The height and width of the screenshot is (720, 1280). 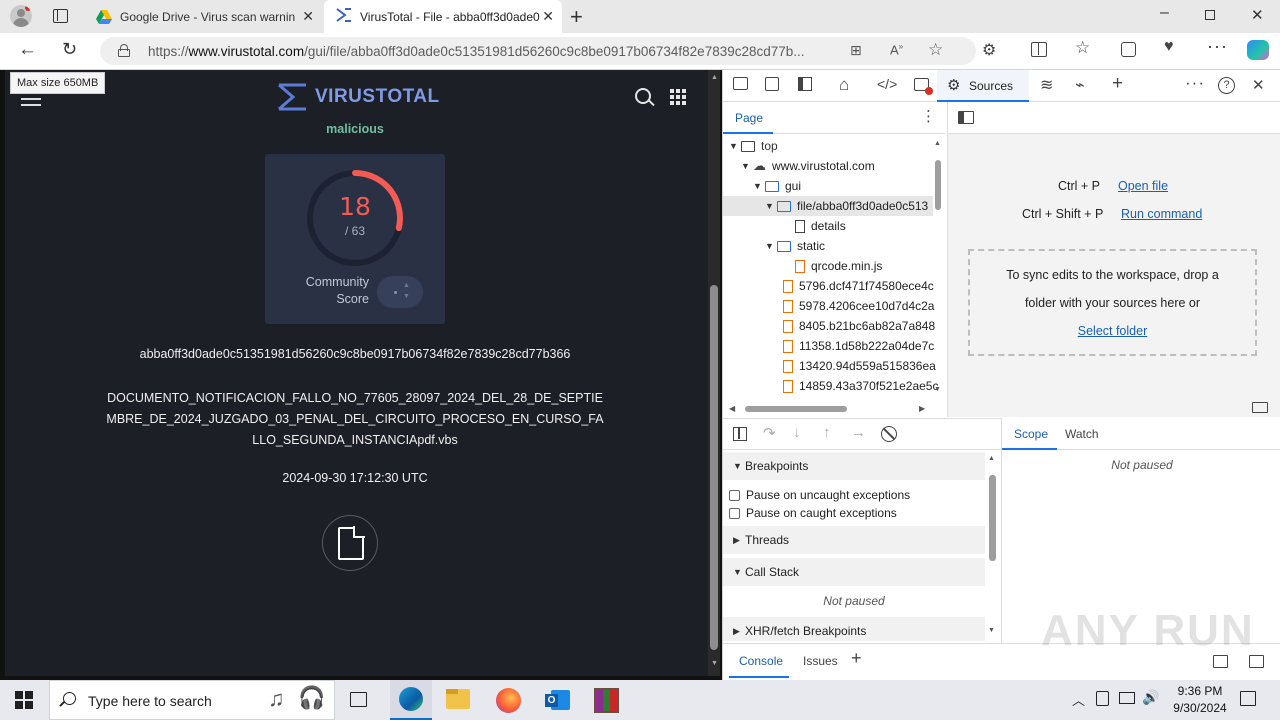 What do you see at coordinates (759, 661) in the screenshot?
I see `tab-console: Console` at bounding box center [759, 661].